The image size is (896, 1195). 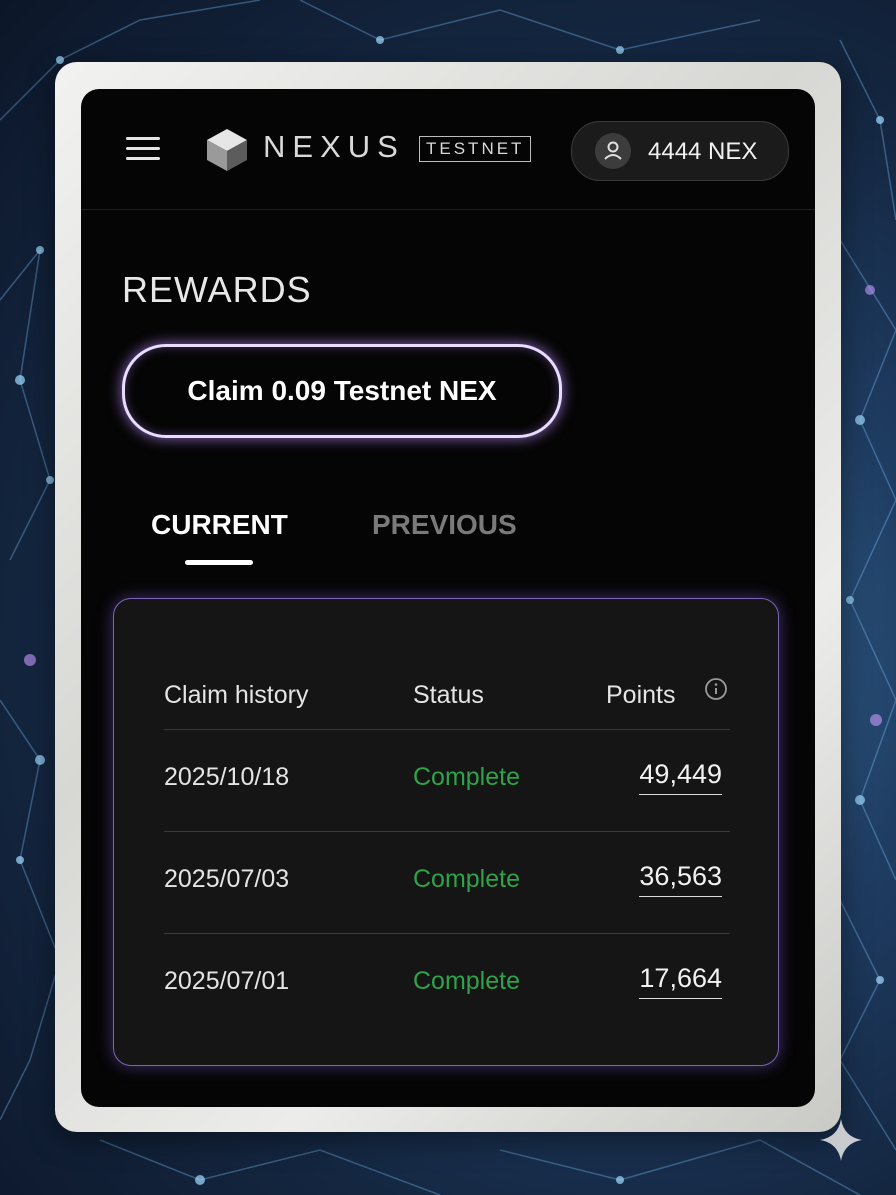 What do you see at coordinates (841, 1140) in the screenshot?
I see `sparkle-icon` at bounding box center [841, 1140].